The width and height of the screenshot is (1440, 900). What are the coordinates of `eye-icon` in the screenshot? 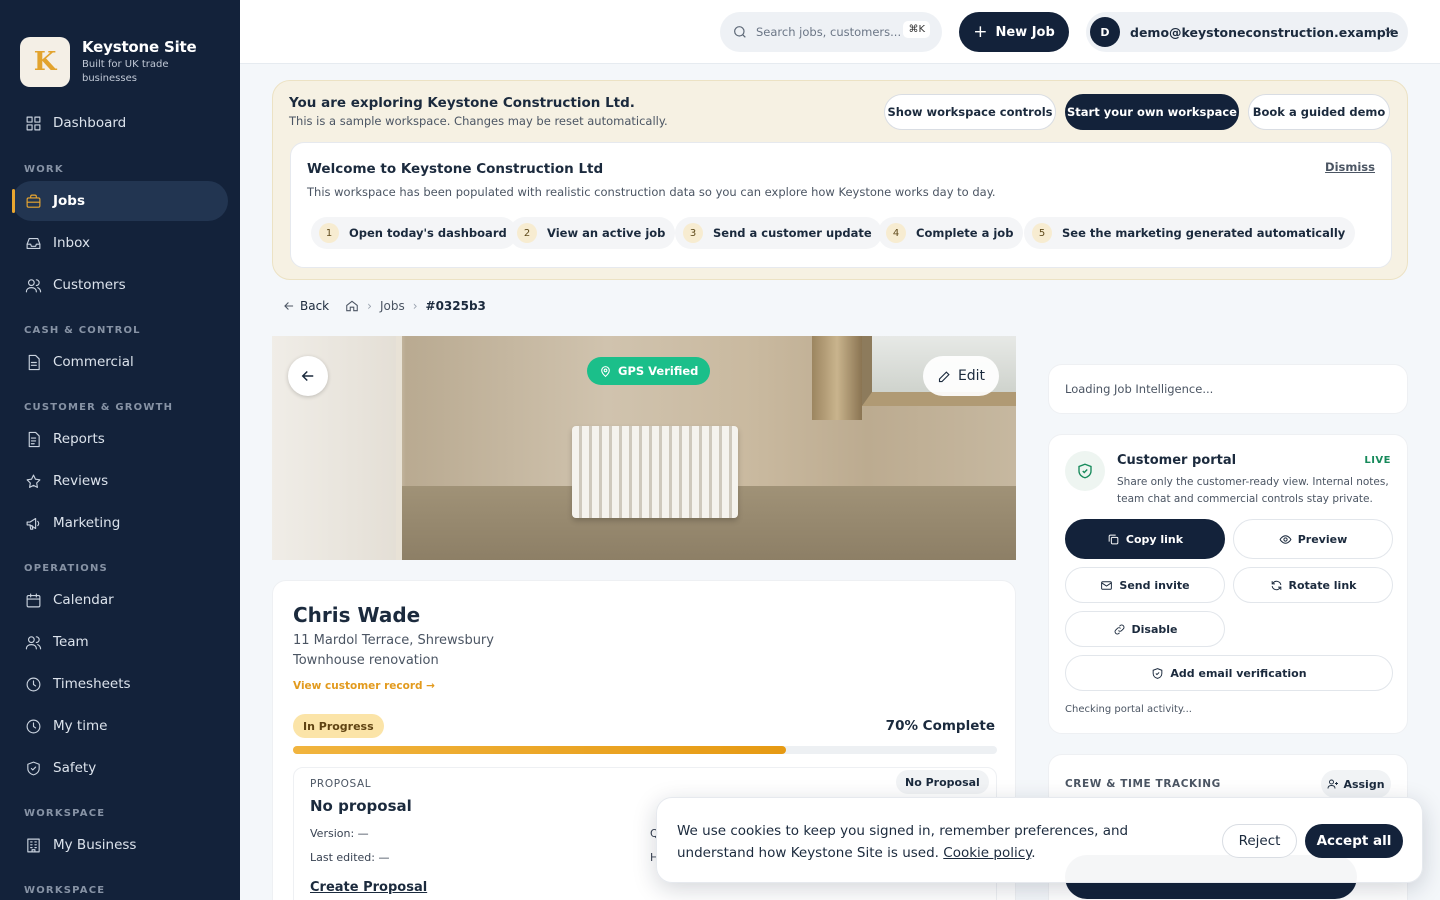 It's located at (1285, 539).